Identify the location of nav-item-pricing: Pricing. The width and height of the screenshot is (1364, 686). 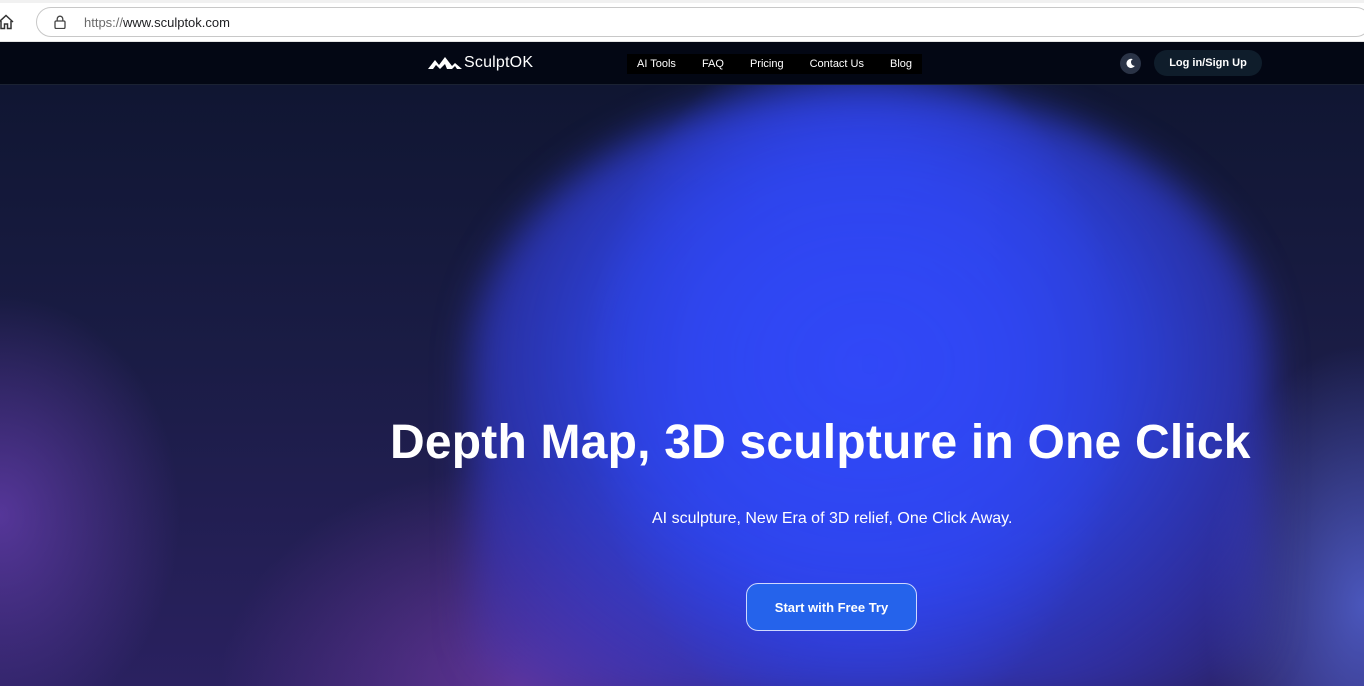
(767, 64).